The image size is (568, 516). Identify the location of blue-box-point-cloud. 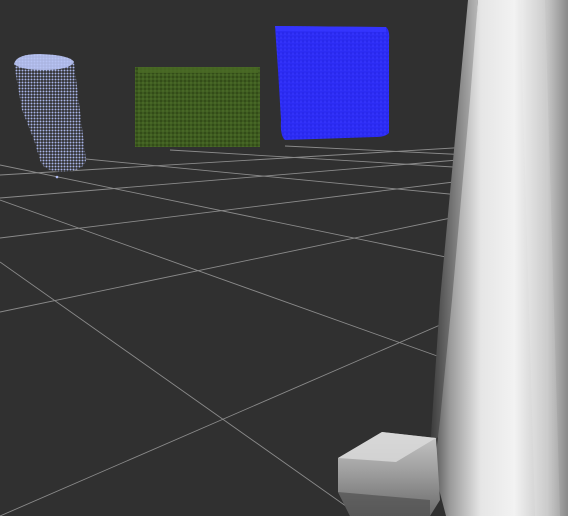
(332, 83).